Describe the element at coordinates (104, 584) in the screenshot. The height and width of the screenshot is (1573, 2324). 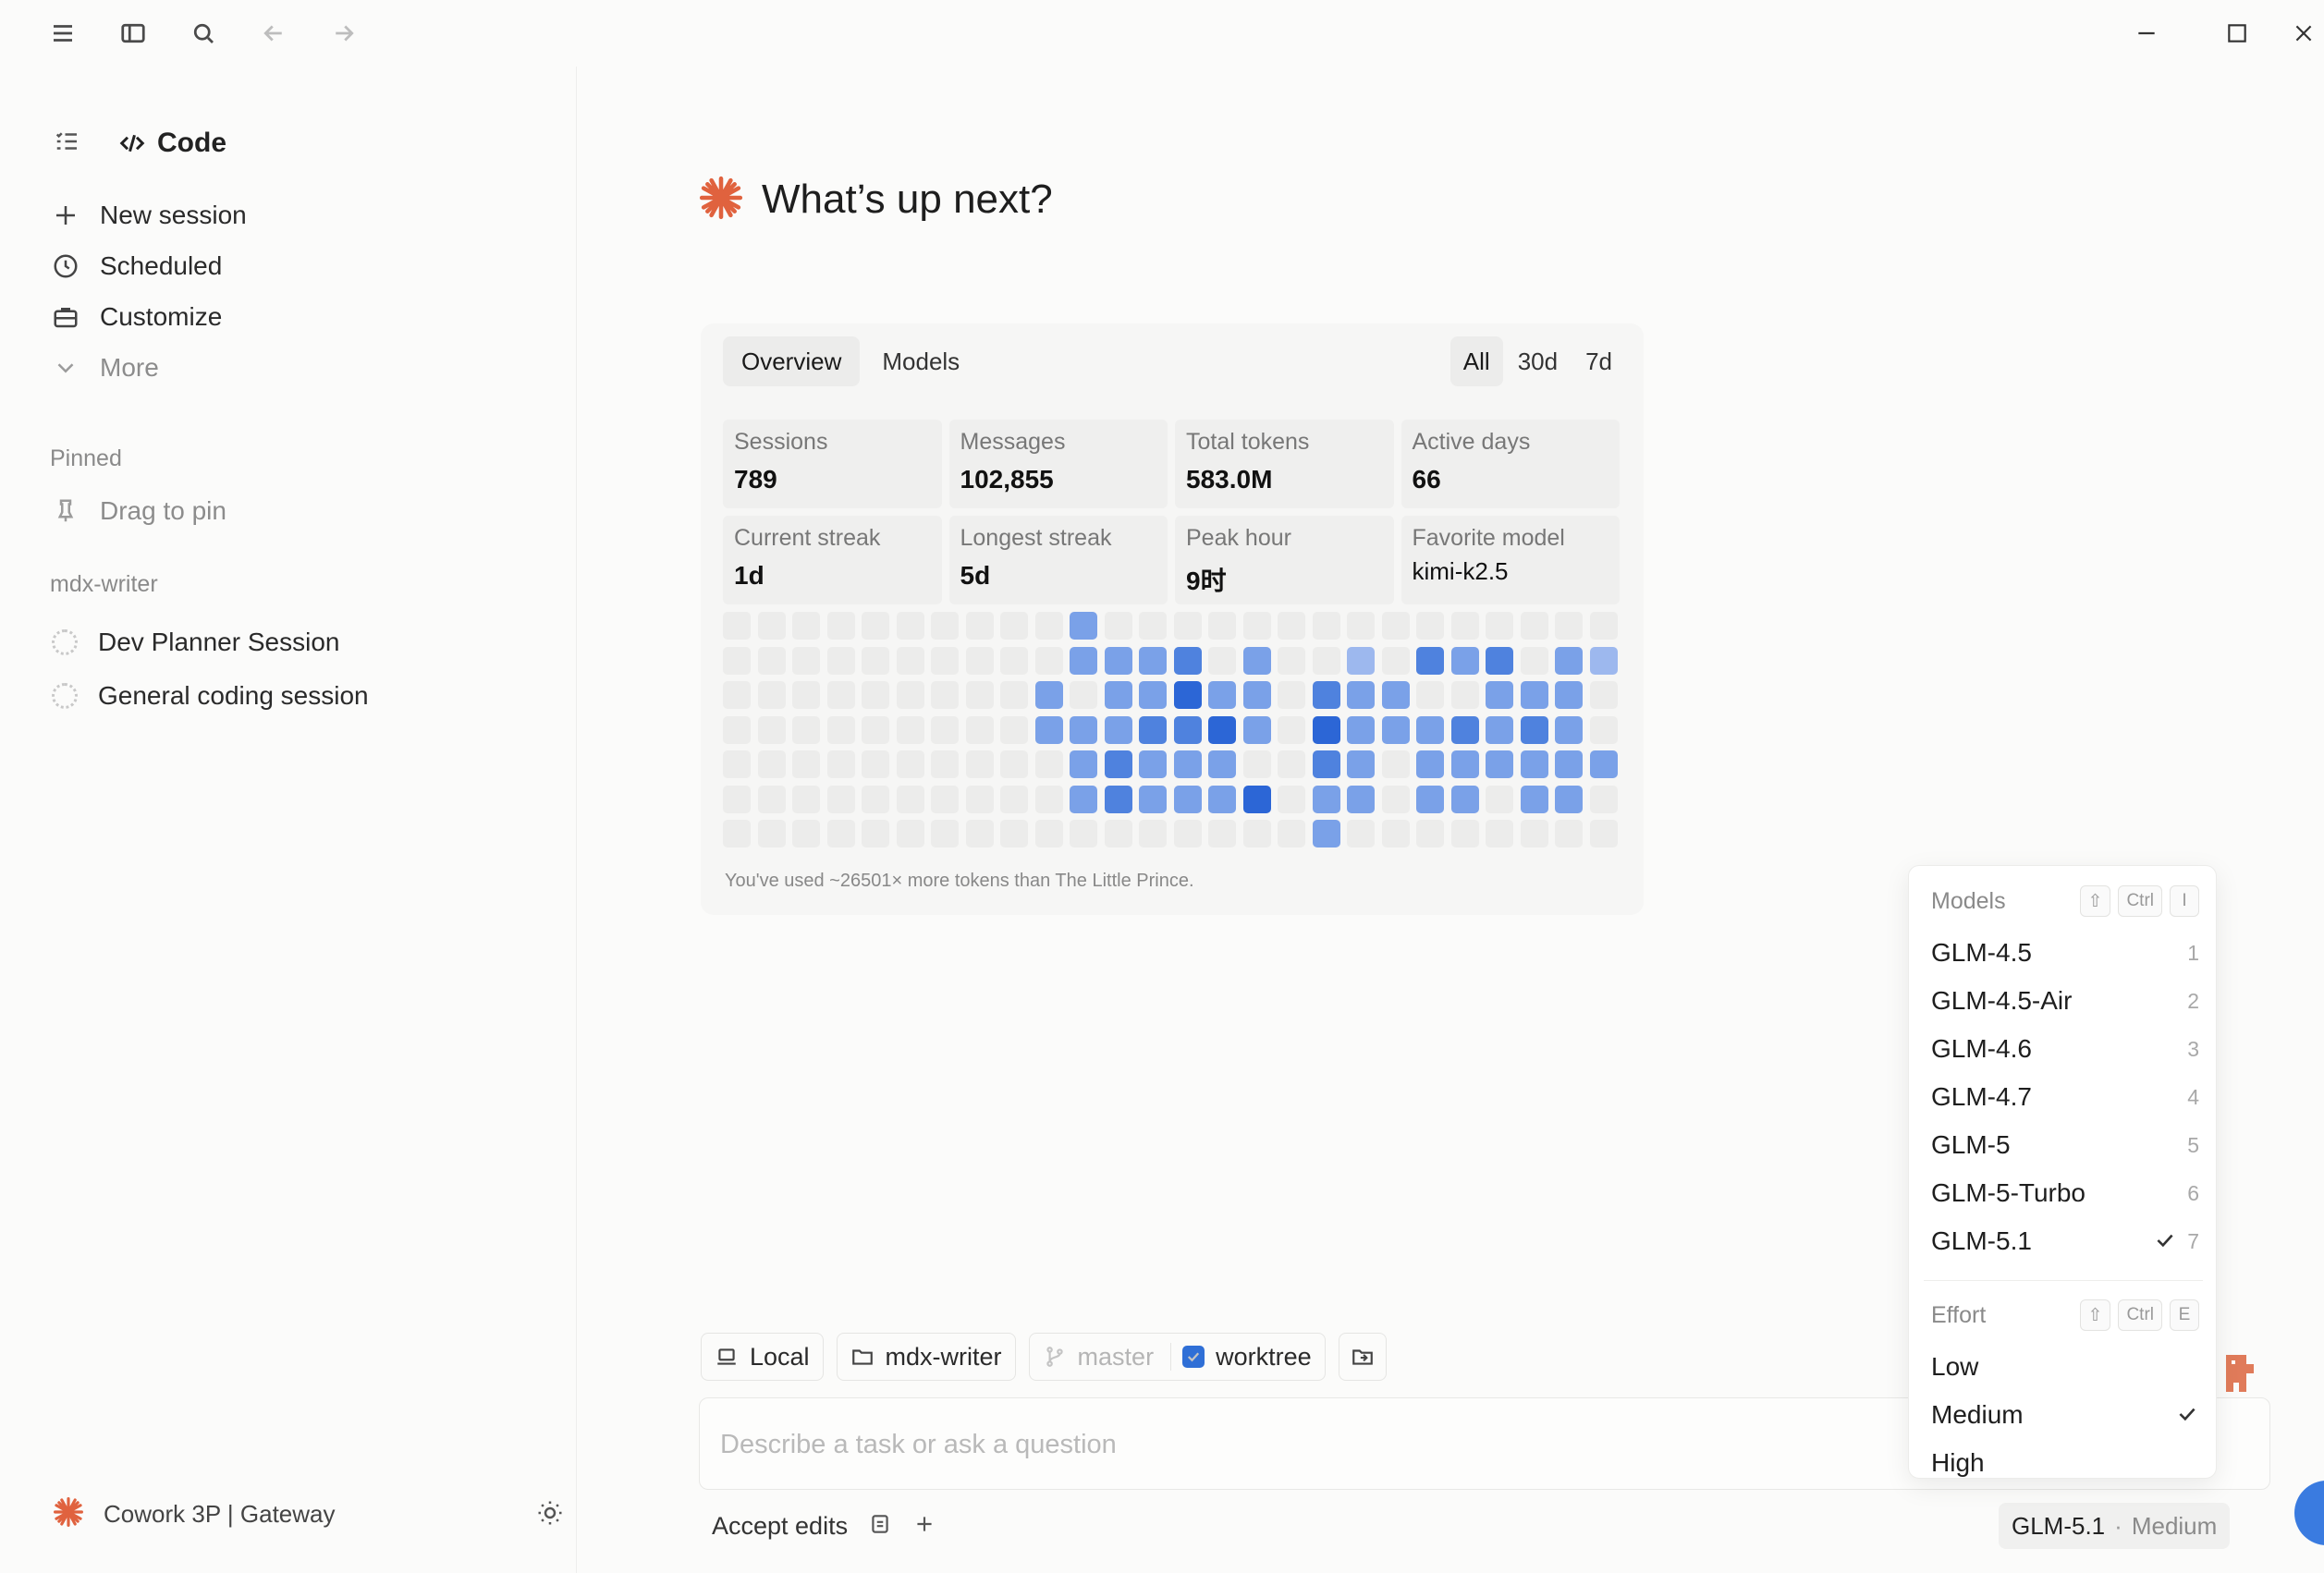
I see `project-heading: mdx-writer` at that location.